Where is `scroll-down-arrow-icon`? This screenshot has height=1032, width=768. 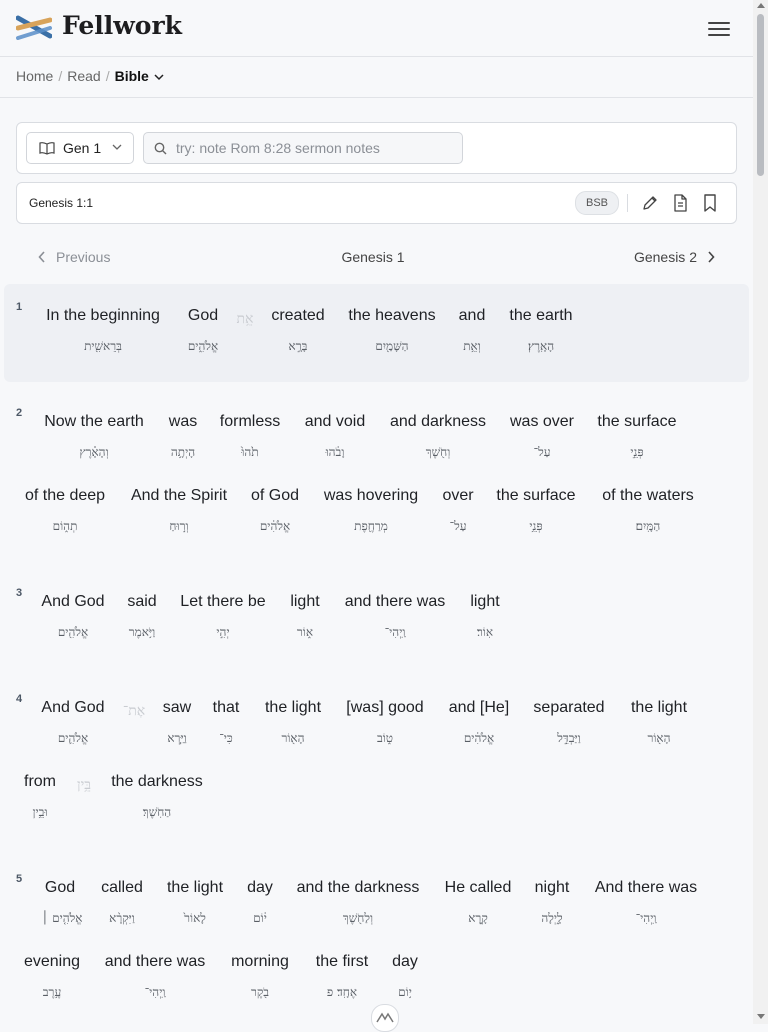 scroll-down-arrow-icon is located at coordinates (761, 1016).